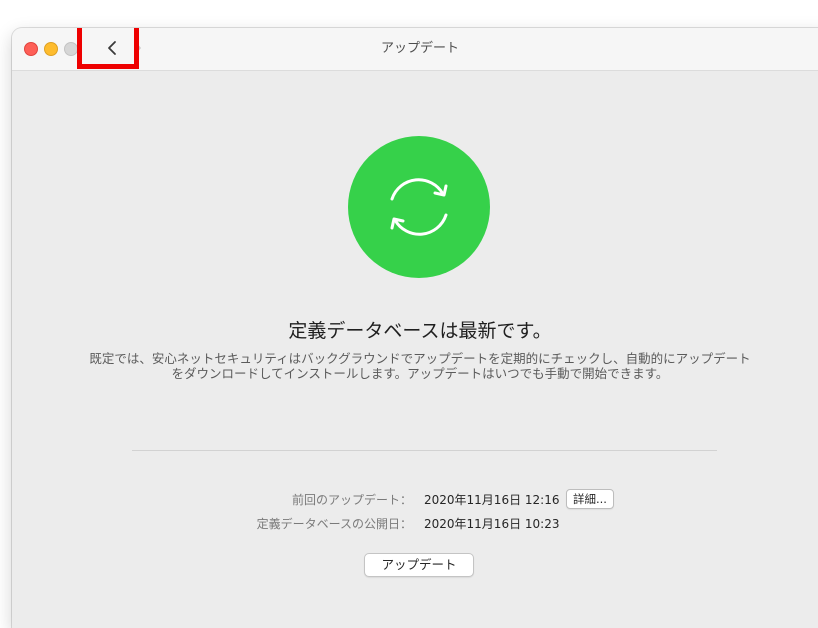 The width and height of the screenshot is (818, 628). Describe the element at coordinates (415, 523) in the screenshot. I see `db-published-row: 定義データベースの公開日： 2020年11月16日 10:23` at that location.